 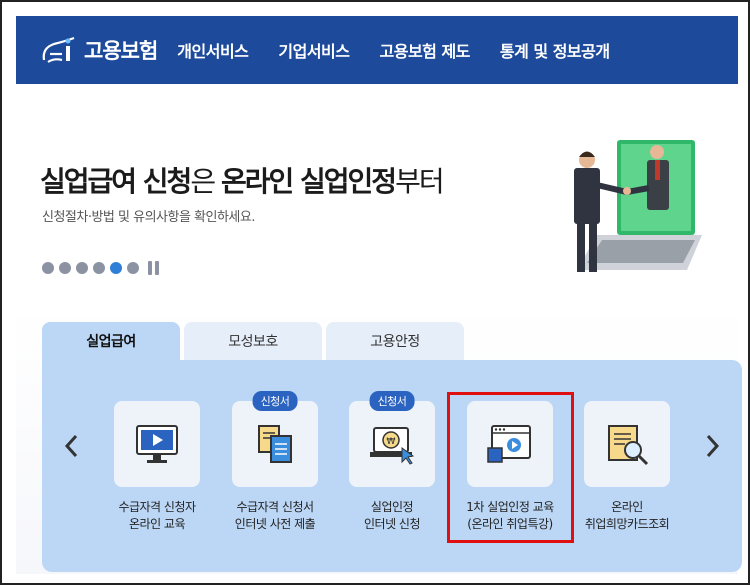 I want to click on site-logo: 고용보험, so click(x=99, y=50).